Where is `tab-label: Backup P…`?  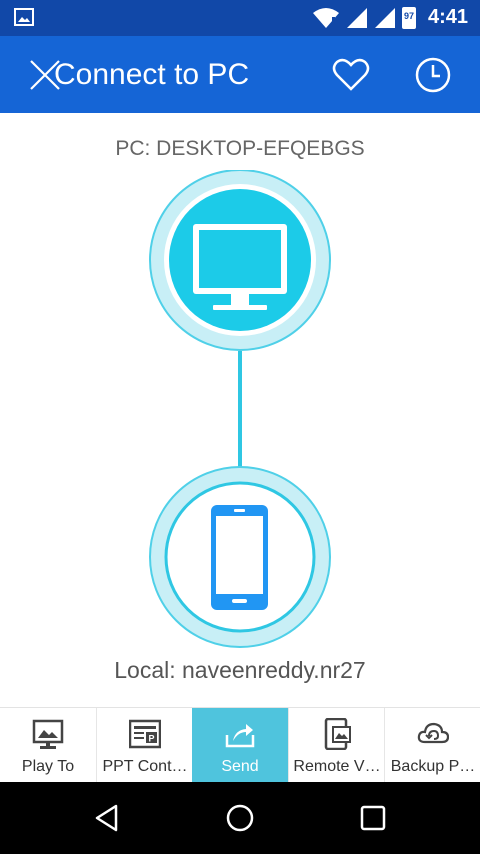
tab-label: Backup P… is located at coordinates (433, 766).